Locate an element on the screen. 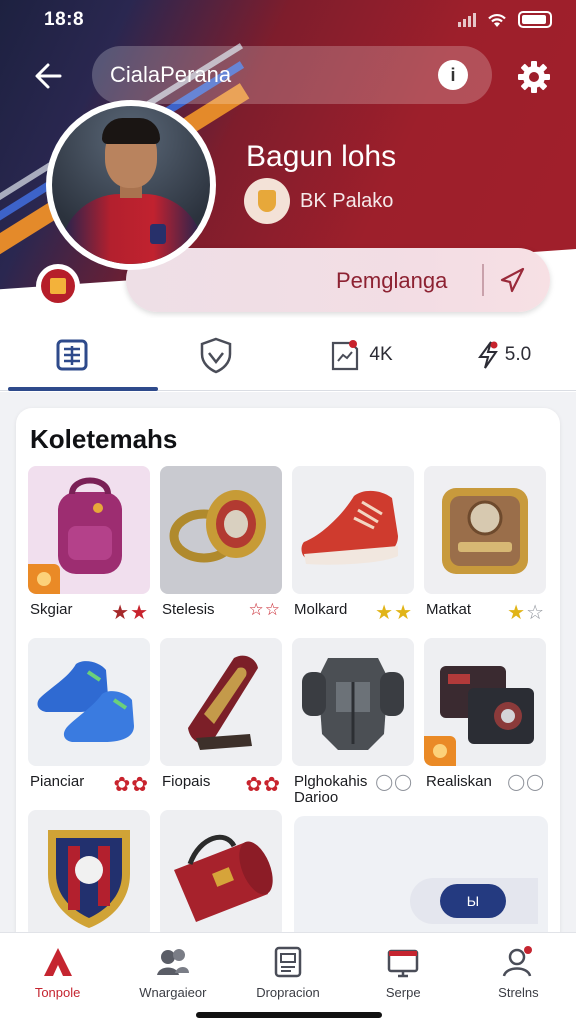 This screenshot has height=1024, width=576. ring-image is located at coordinates (221, 530).